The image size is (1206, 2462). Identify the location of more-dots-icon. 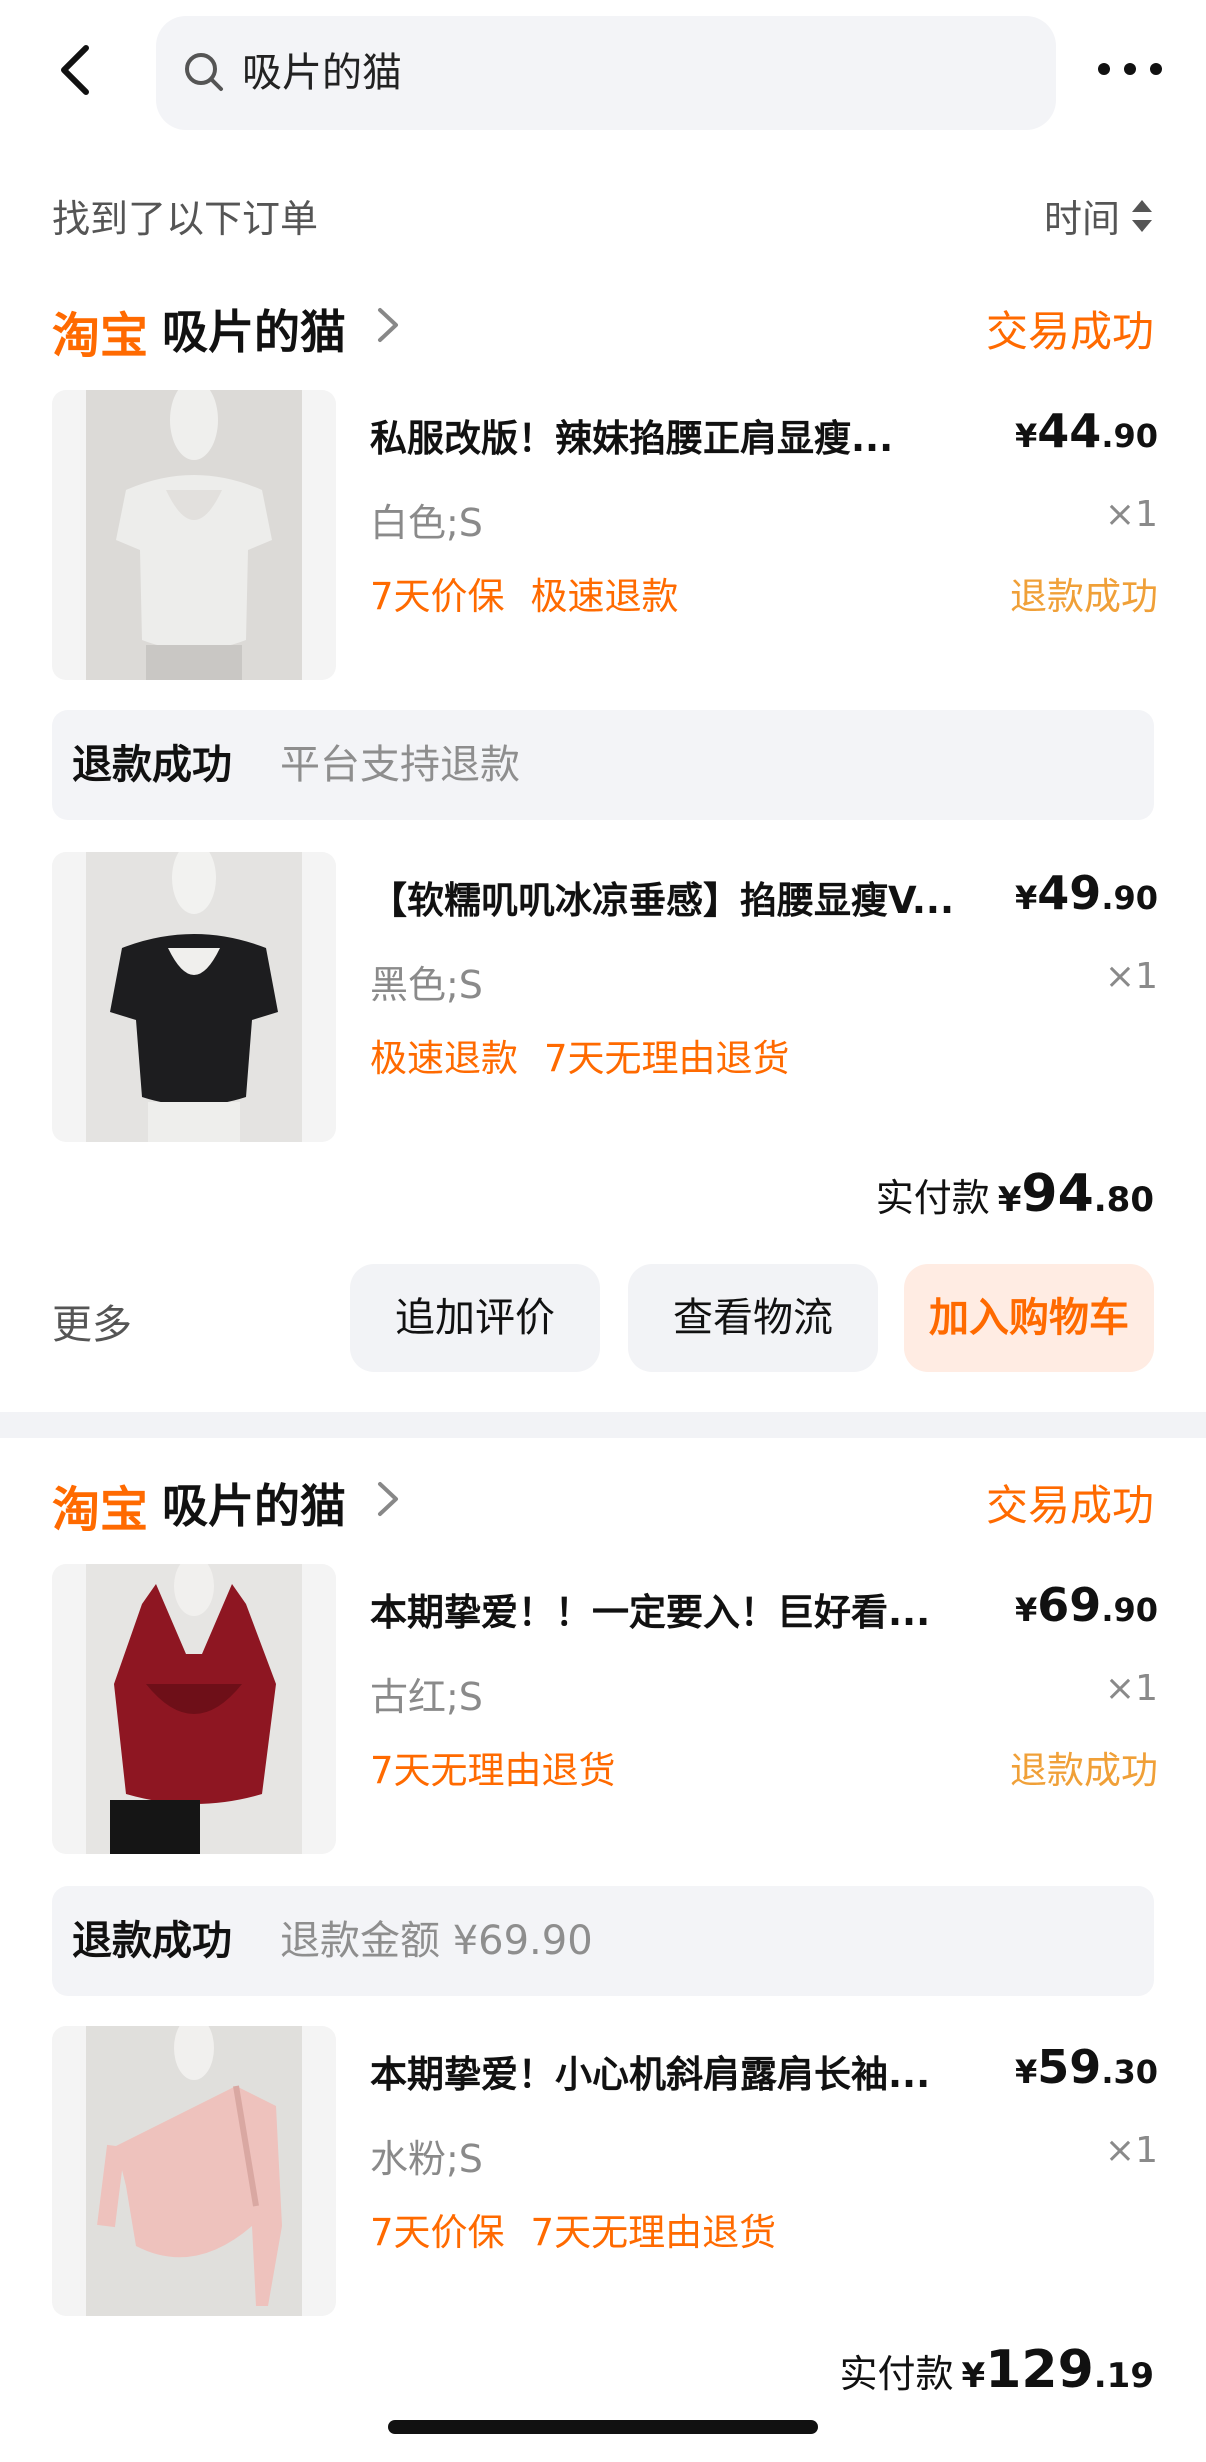
(1130, 69).